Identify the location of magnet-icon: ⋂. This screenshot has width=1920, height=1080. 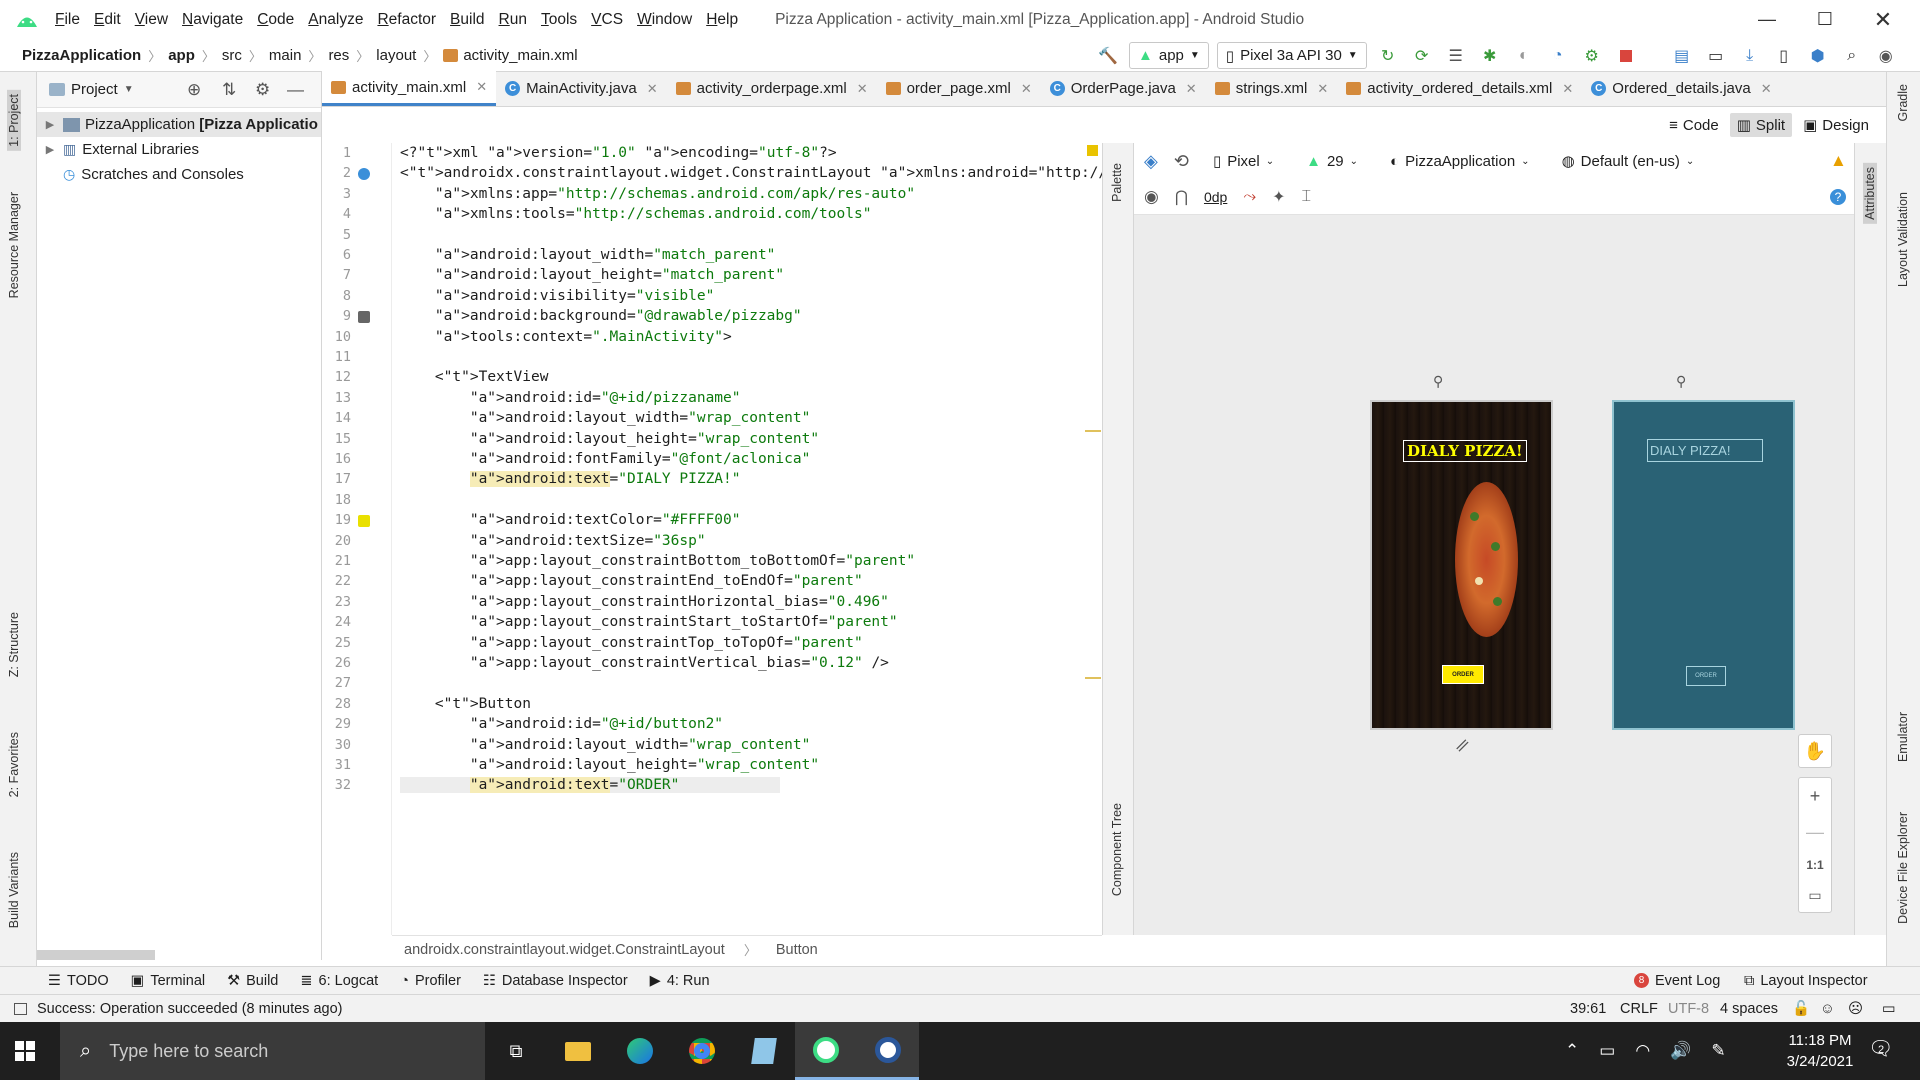
(1181, 197).